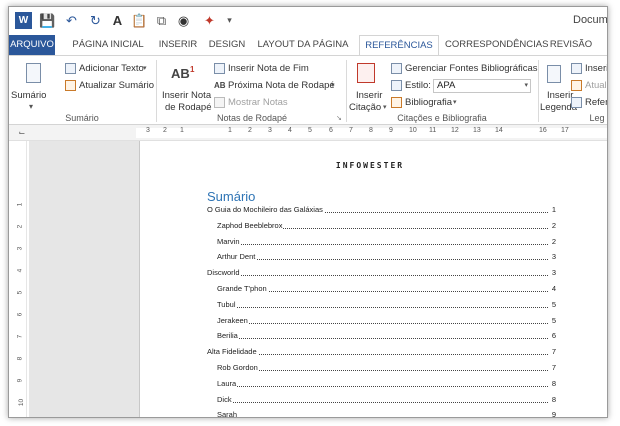 This screenshot has width=620, height=426. I want to click on footnote-icon: AB, so click(180, 73).